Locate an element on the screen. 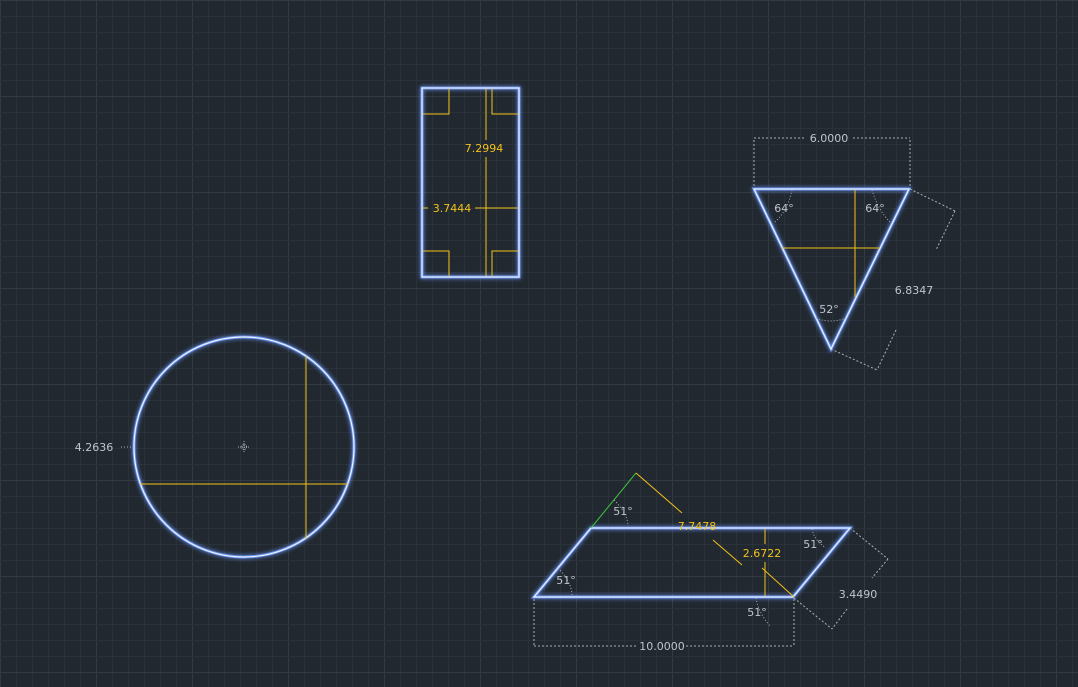 The image size is (1078, 687). triangle-angle-right-label: 64° is located at coordinates (875, 208).